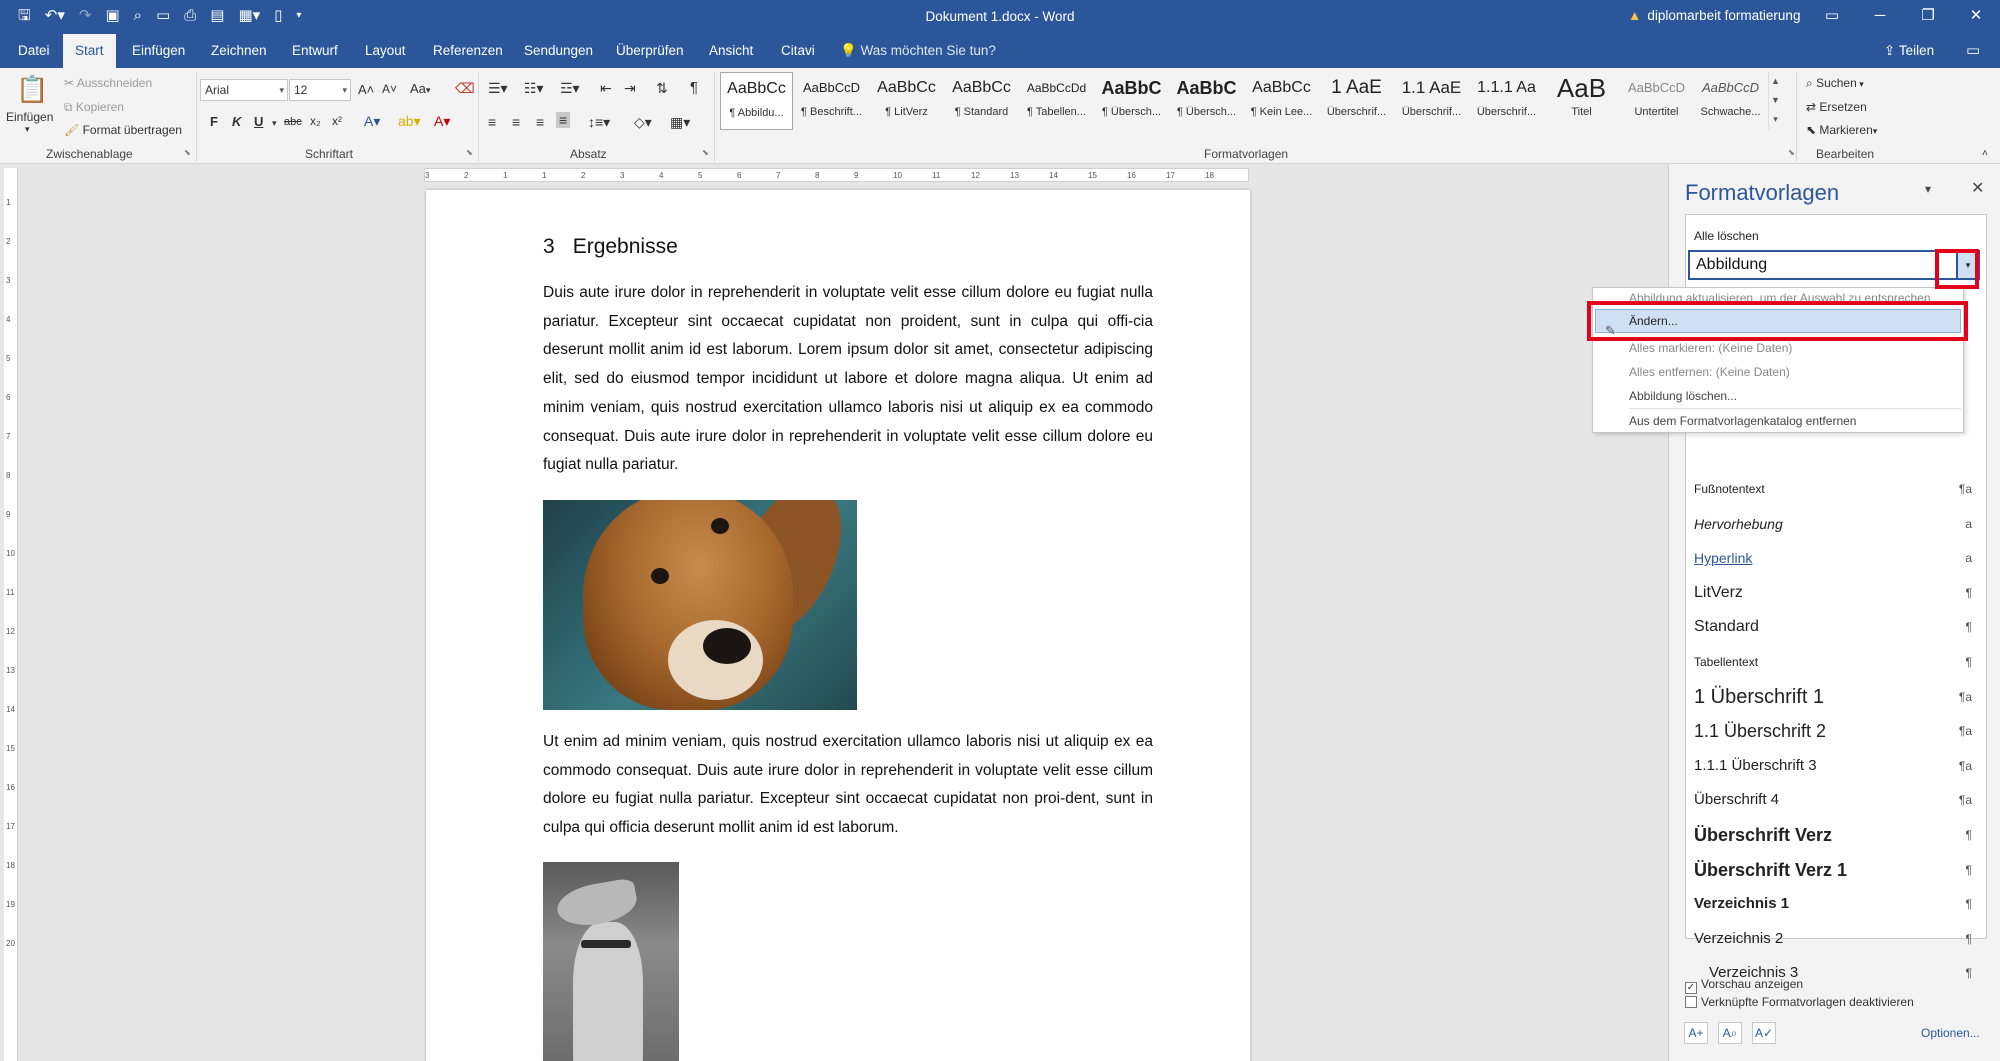 The height and width of the screenshot is (1061, 2000). Describe the element at coordinates (1836, 904) in the screenshot. I see `style-row: Verzeichnis 1 ¶` at that location.